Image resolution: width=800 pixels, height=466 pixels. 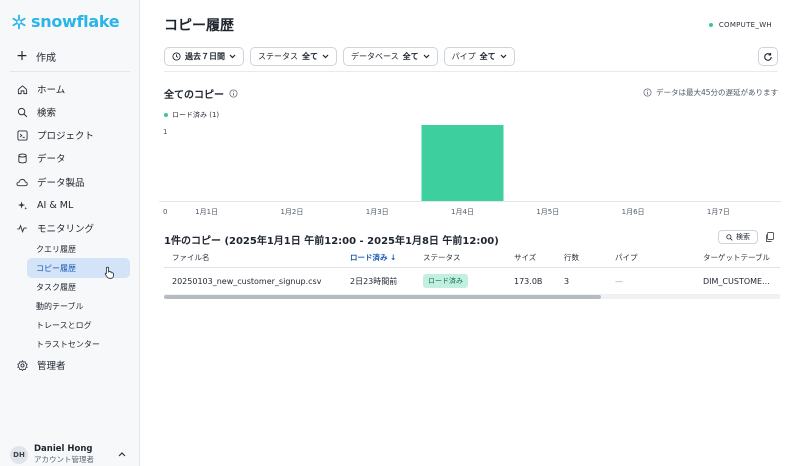 What do you see at coordinates (442, 257) in the screenshot?
I see `column-header-status: ステータス` at bounding box center [442, 257].